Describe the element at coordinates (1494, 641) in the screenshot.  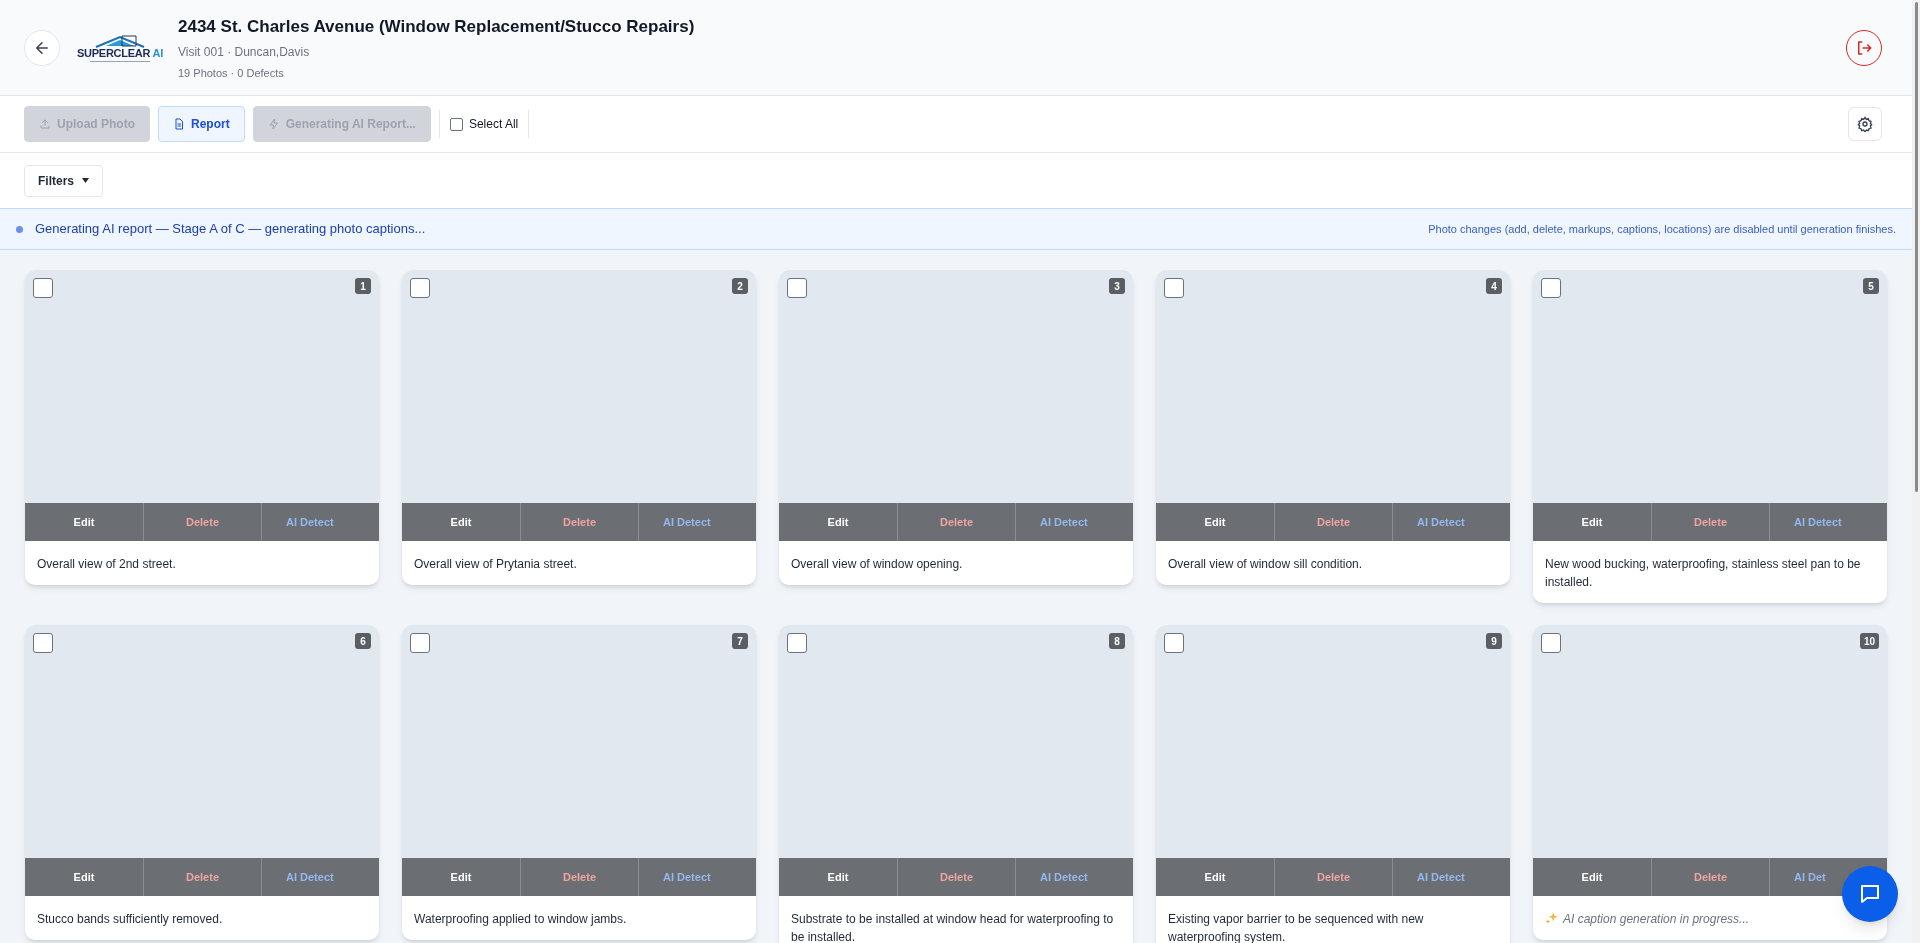
I see `photo-number: 9` at that location.